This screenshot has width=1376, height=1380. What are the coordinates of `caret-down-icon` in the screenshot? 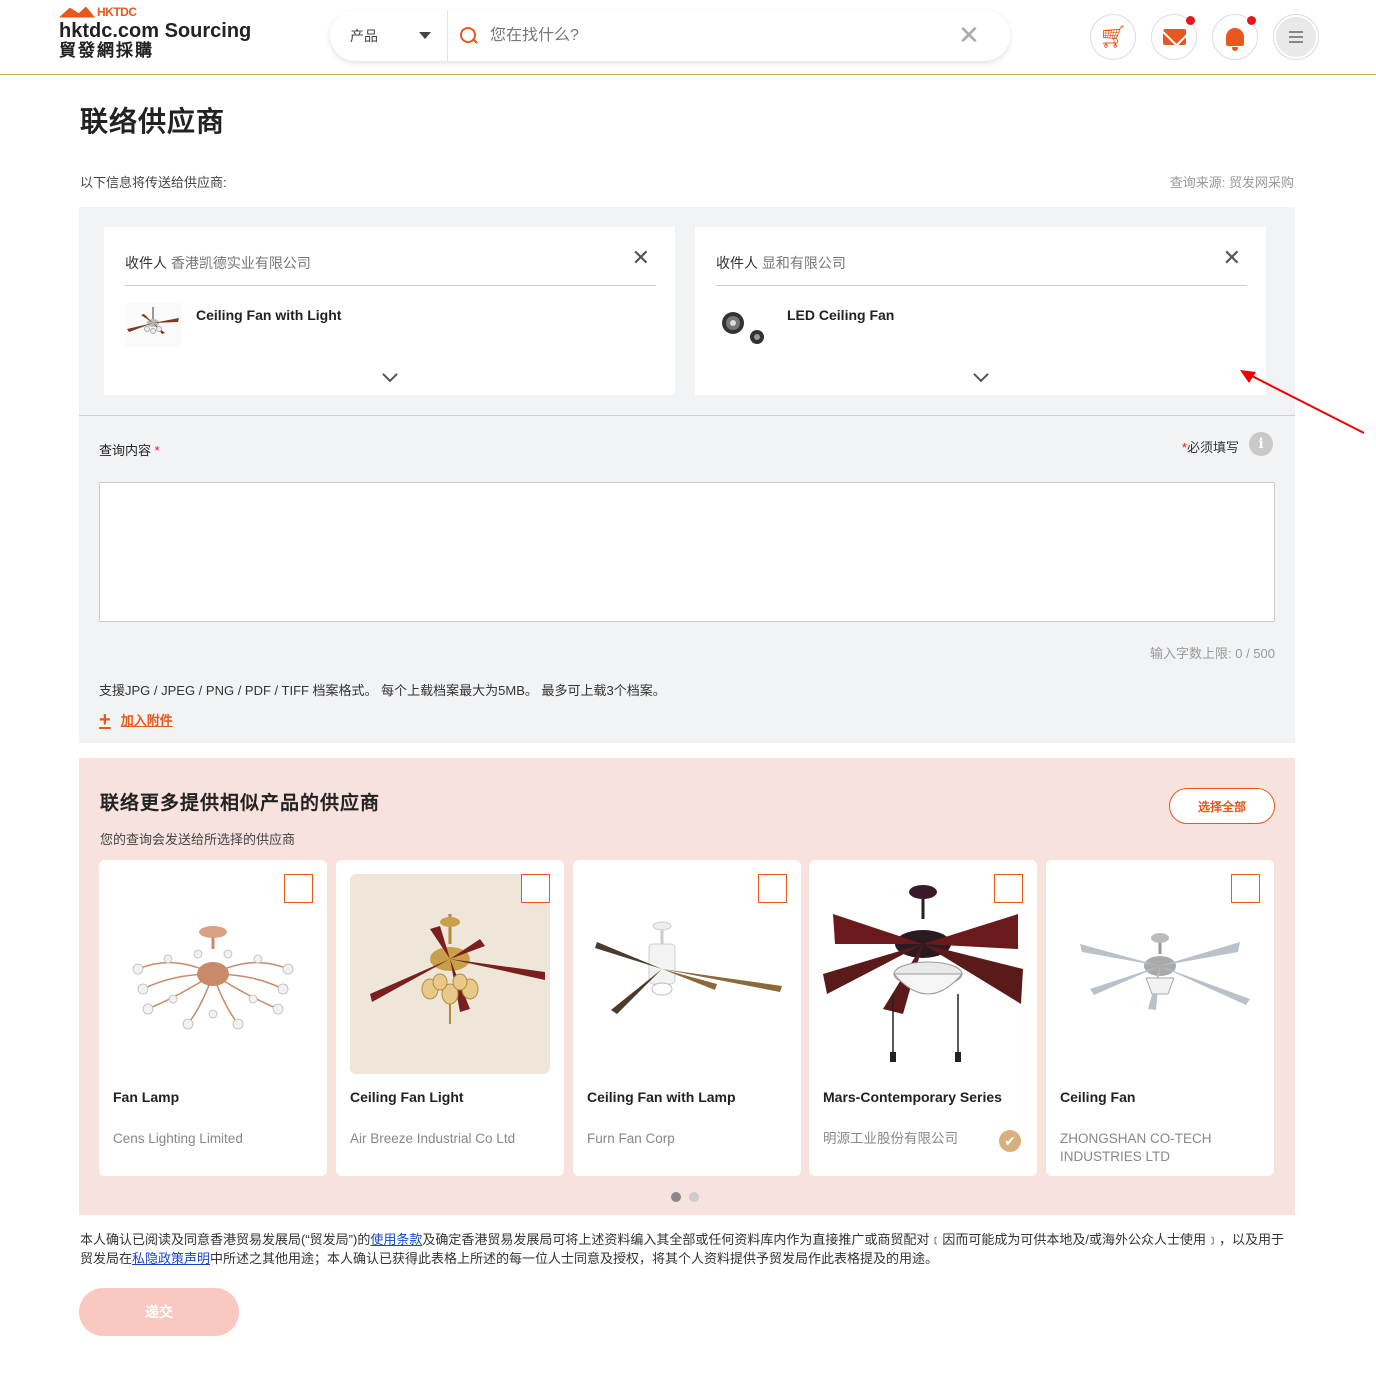 It's located at (425, 35).